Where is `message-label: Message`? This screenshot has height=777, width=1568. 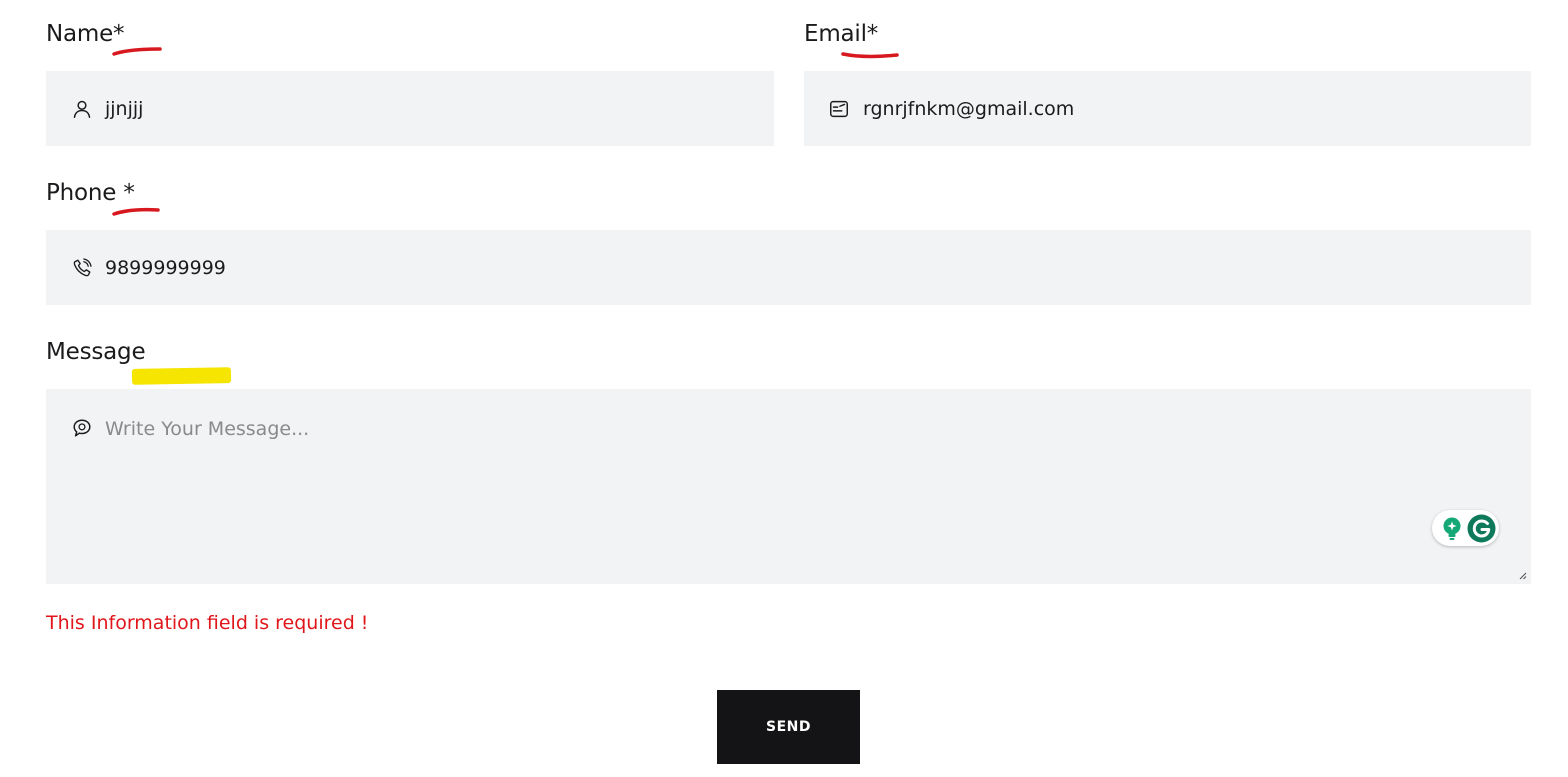 message-label: Message is located at coordinates (96, 352).